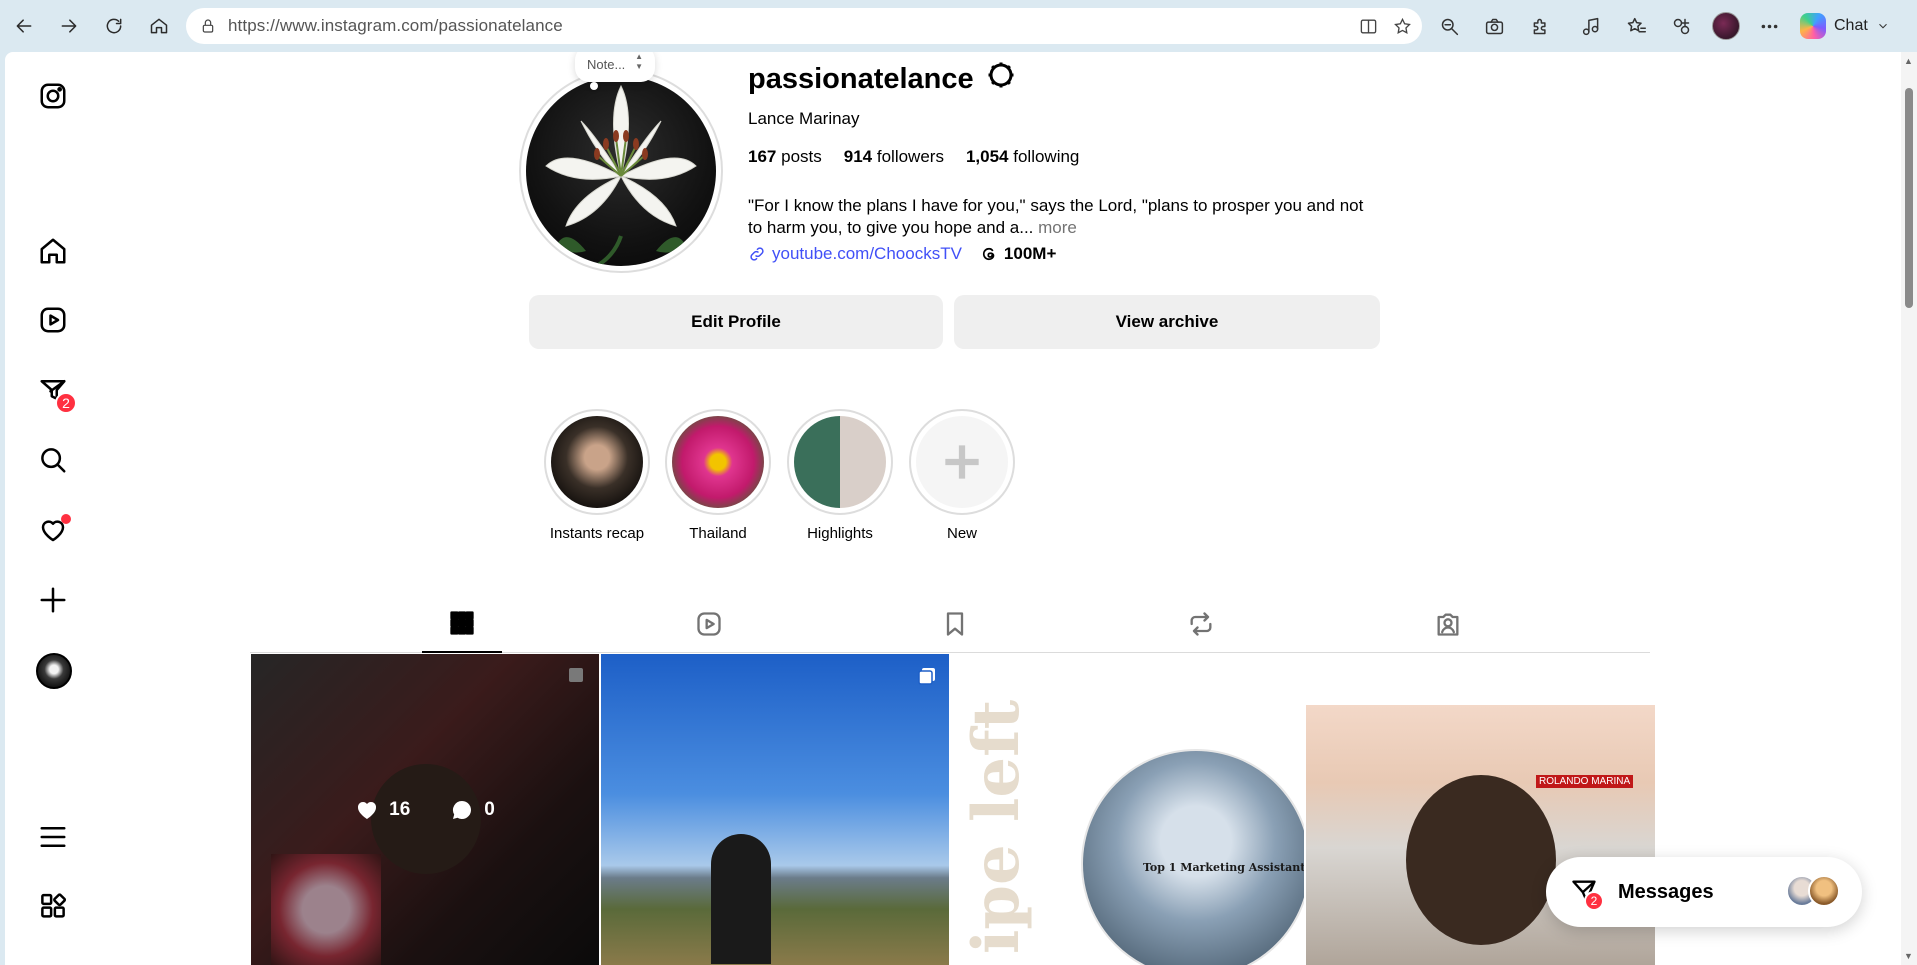 Image resolution: width=1917 pixels, height=965 pixels. Describe the element at coordinates (1001, 79) in the screenshot. I see `settings-gear-icon` at that location.